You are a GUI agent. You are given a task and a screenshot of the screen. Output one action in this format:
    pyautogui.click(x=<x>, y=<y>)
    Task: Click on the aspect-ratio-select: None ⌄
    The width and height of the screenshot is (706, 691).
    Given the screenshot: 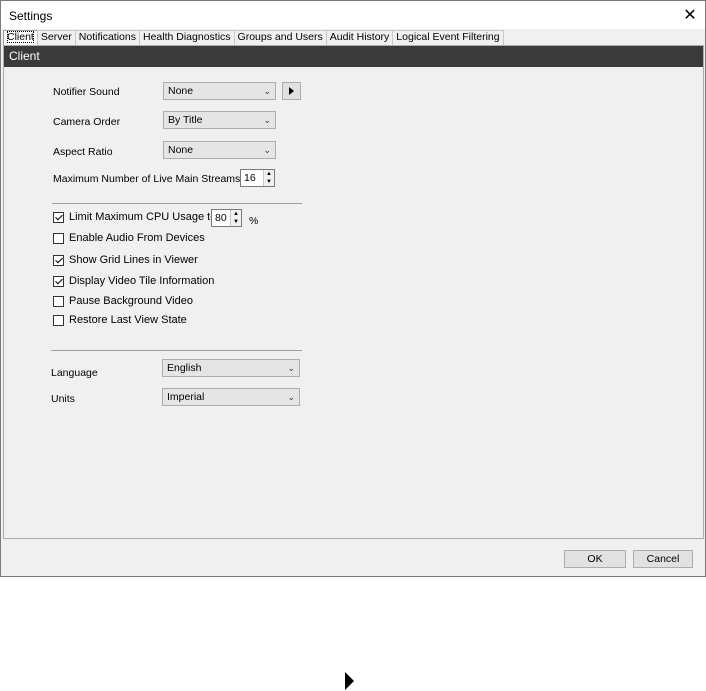 What is the action you would take?
    pyautogui.click(x=219, y=150)
    